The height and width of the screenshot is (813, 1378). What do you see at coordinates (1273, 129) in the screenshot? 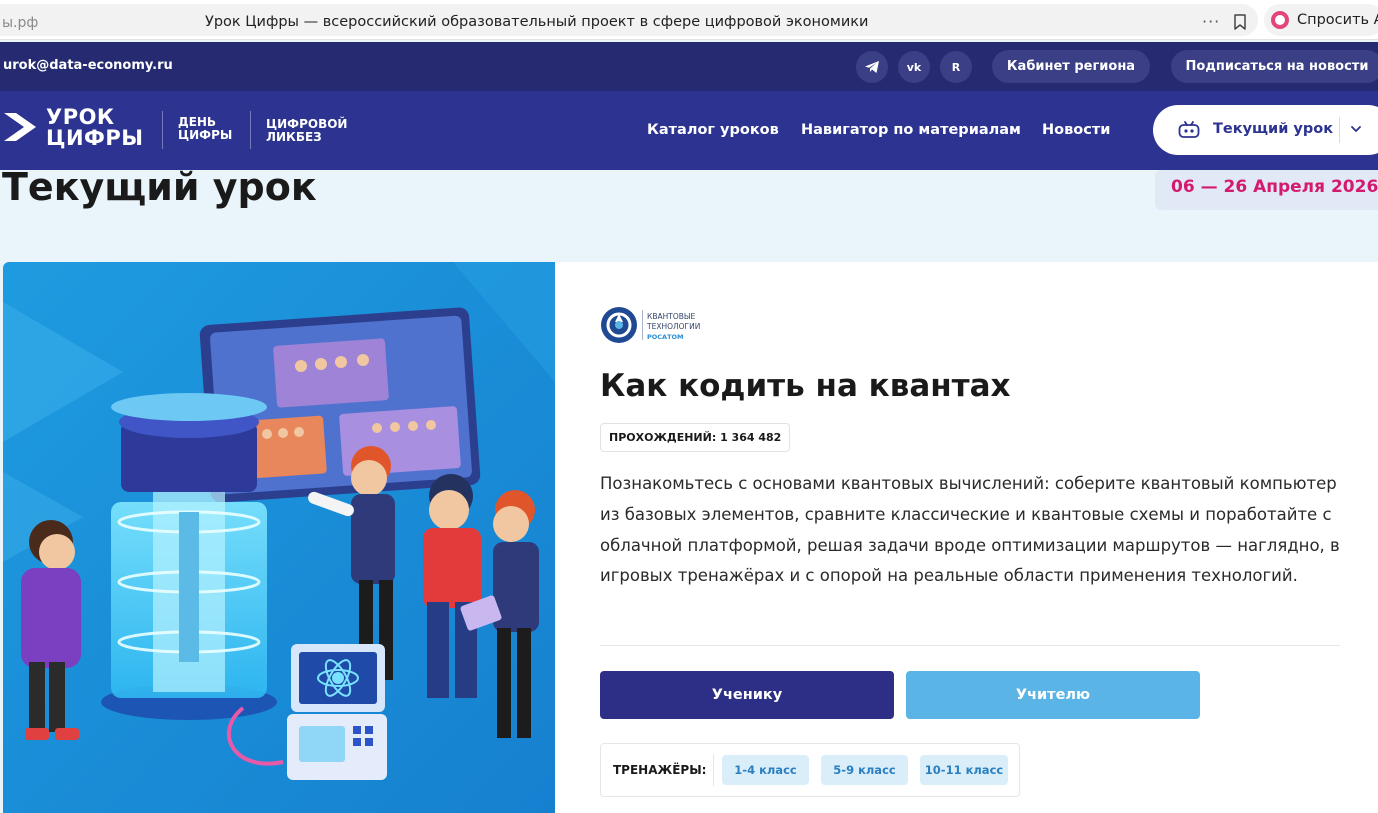
I see `current-lesson-label: Текущий урок` at bounding box center [1273, 129].